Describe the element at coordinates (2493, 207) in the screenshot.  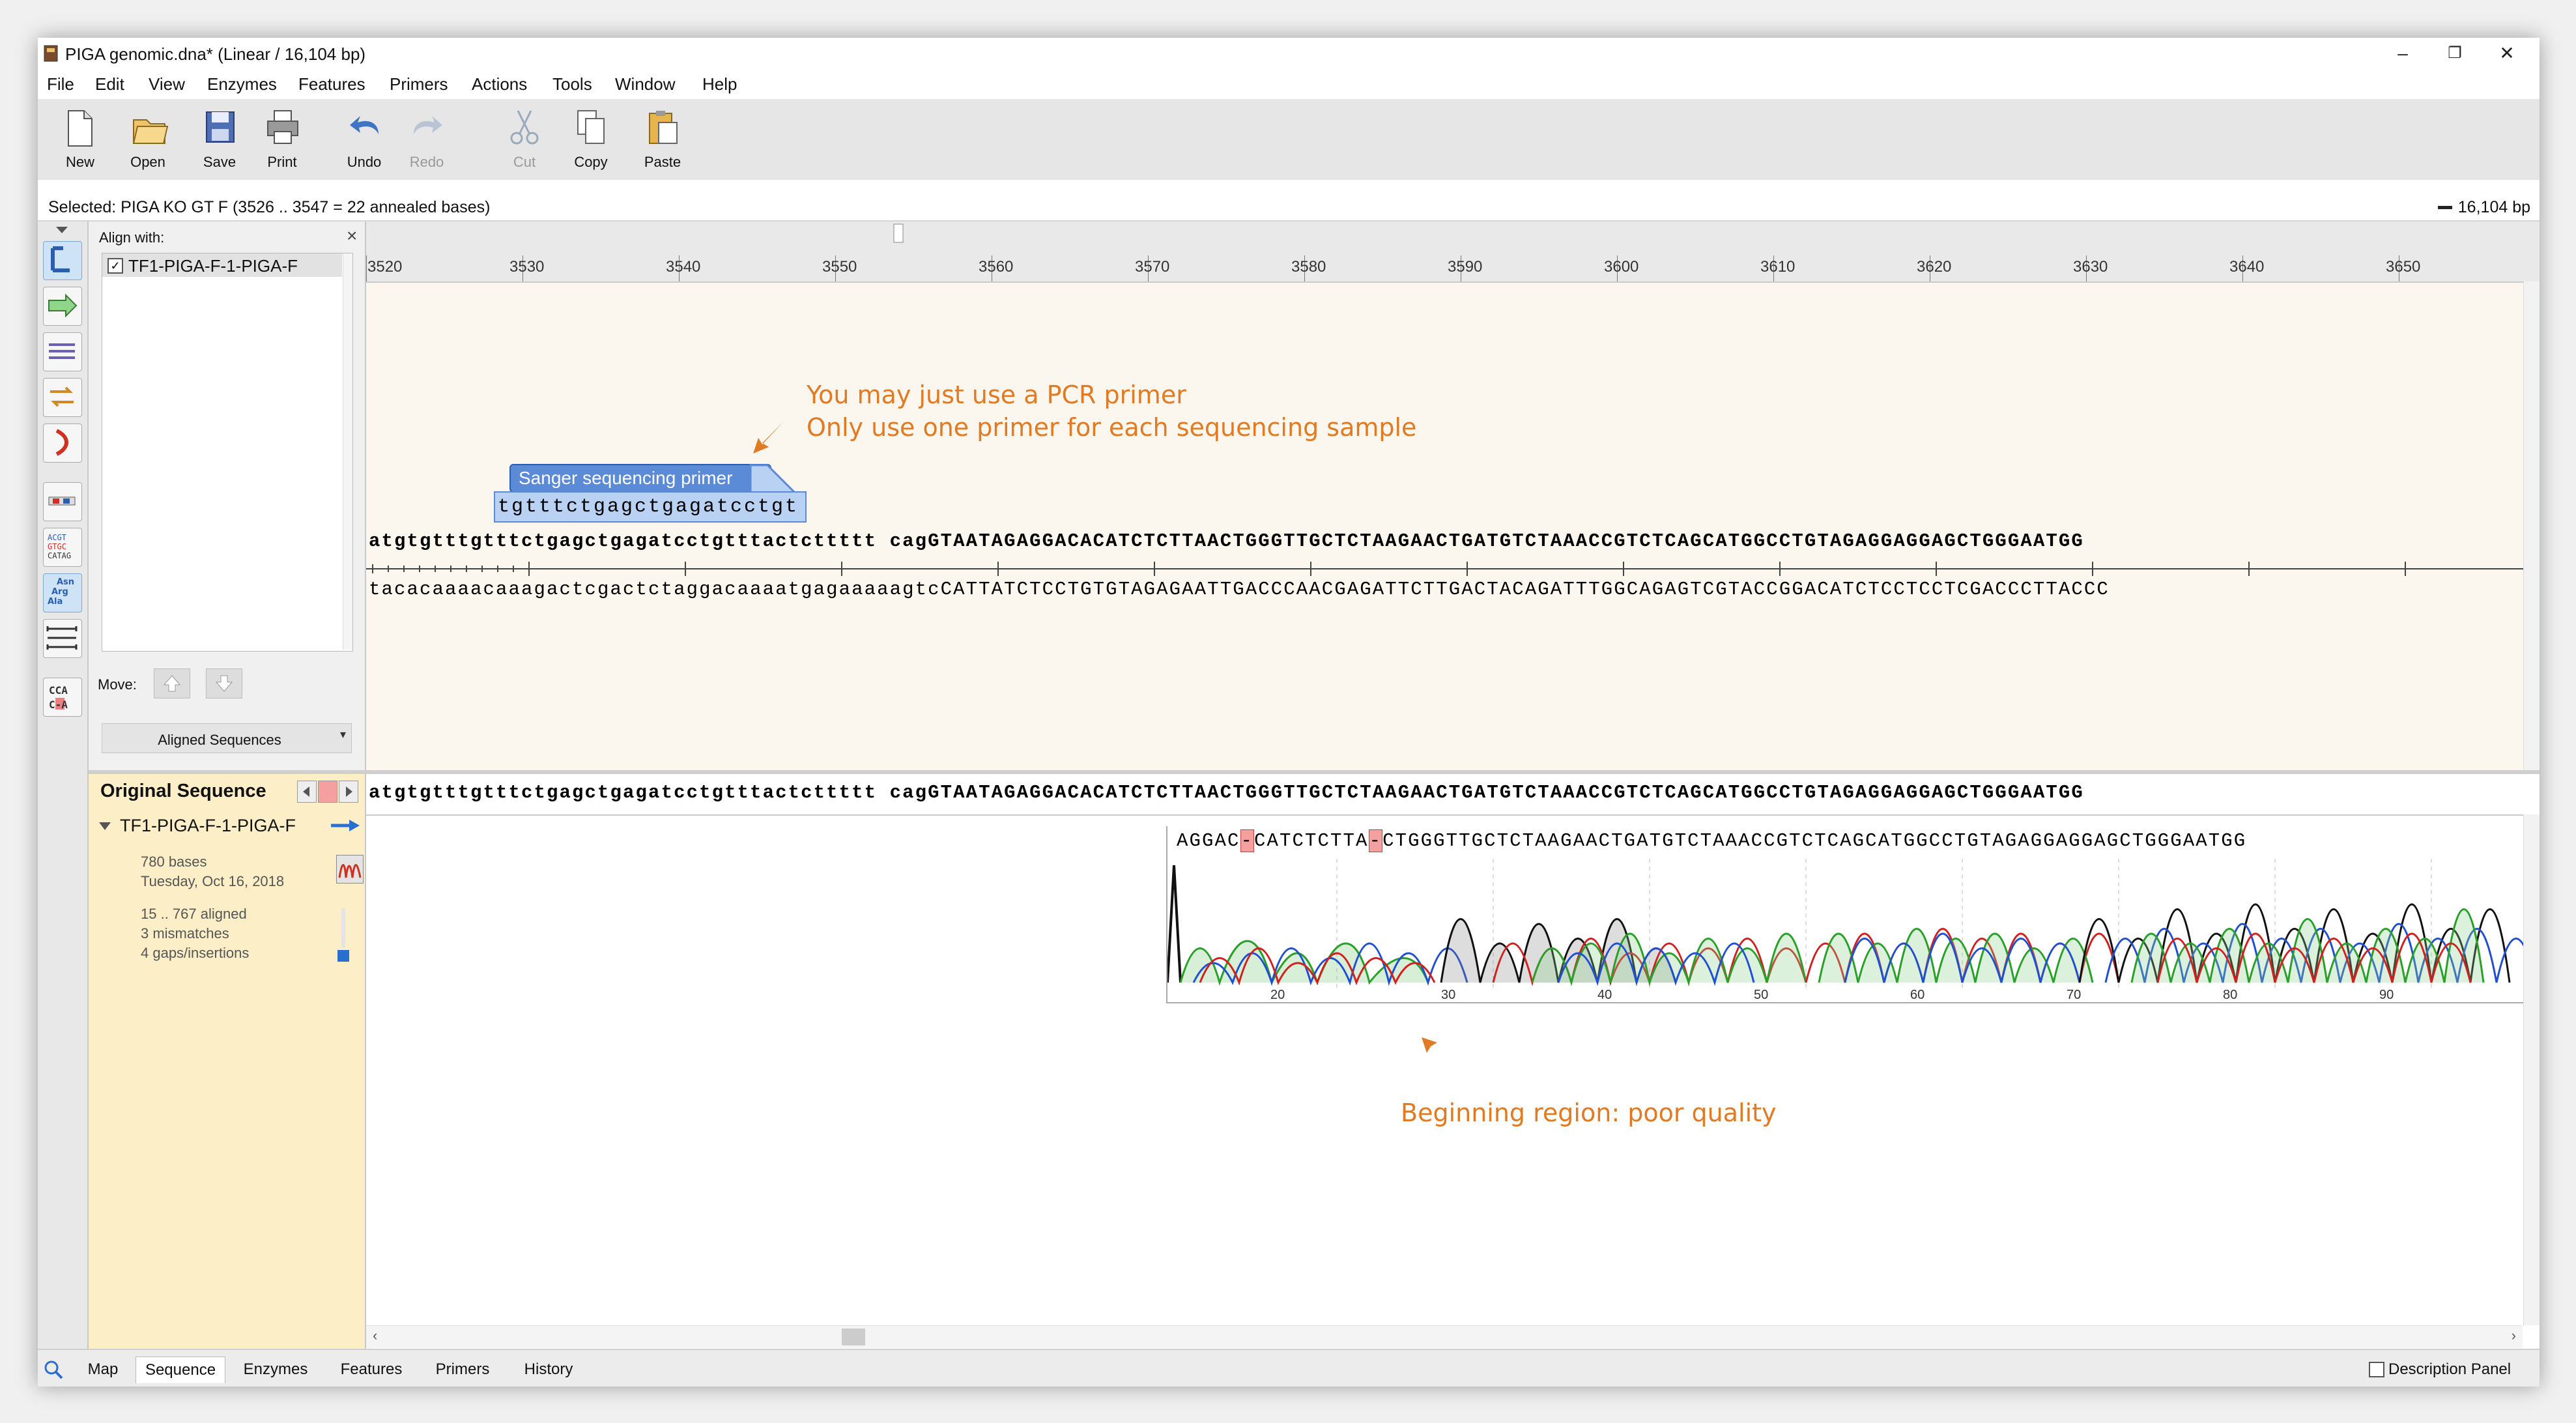
I see `sequence-length: 16,104 bp` at that location.